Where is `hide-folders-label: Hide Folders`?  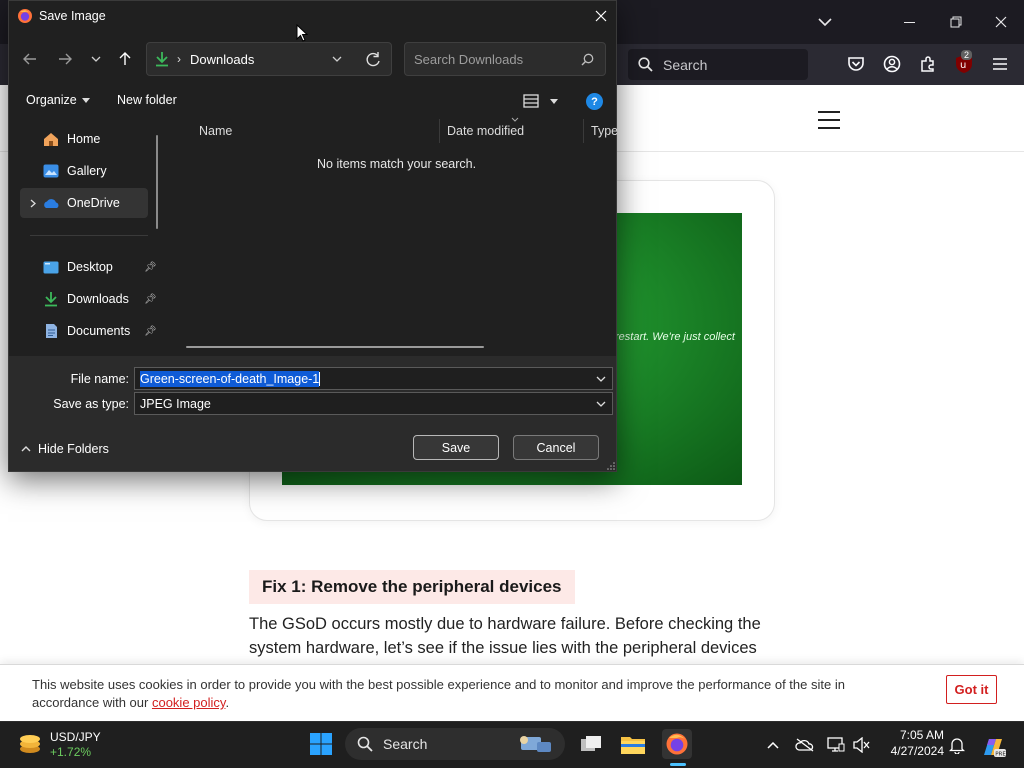 hide-folders-label: Hide Folders is located at coordinates (73, 449).